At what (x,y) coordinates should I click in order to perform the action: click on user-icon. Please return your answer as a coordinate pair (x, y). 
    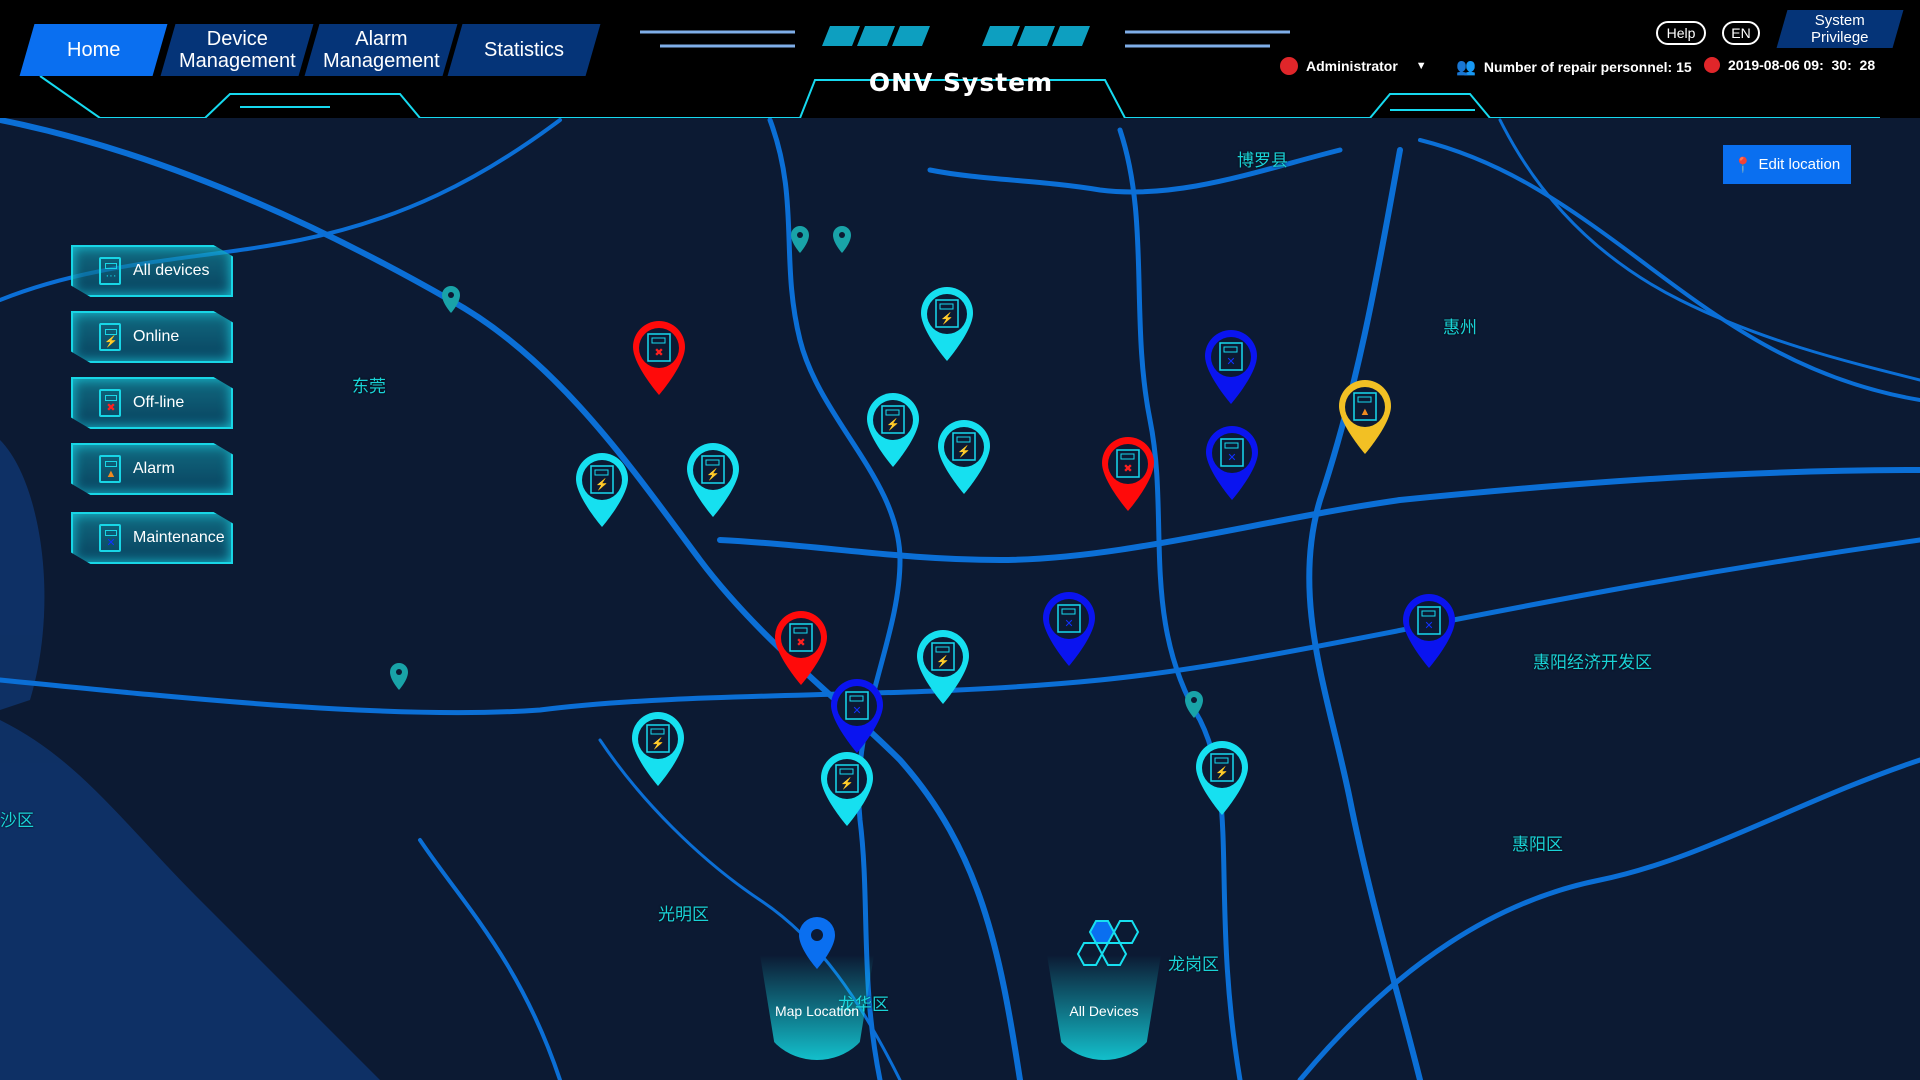
    Looking at the image, I should click on (1289, 66).